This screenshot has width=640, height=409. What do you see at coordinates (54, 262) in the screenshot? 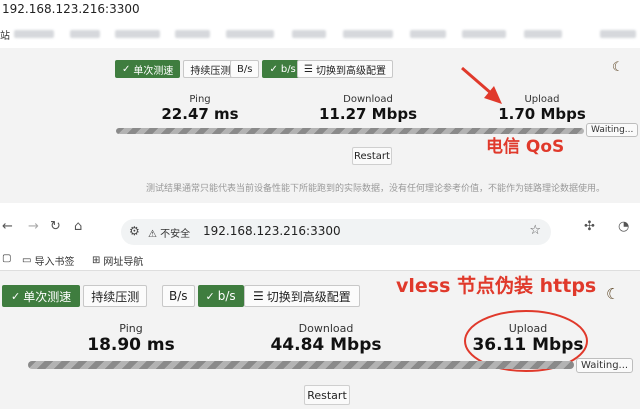
I see `bookmark-import-label: 导入书签` at bounding box center [54, 262].